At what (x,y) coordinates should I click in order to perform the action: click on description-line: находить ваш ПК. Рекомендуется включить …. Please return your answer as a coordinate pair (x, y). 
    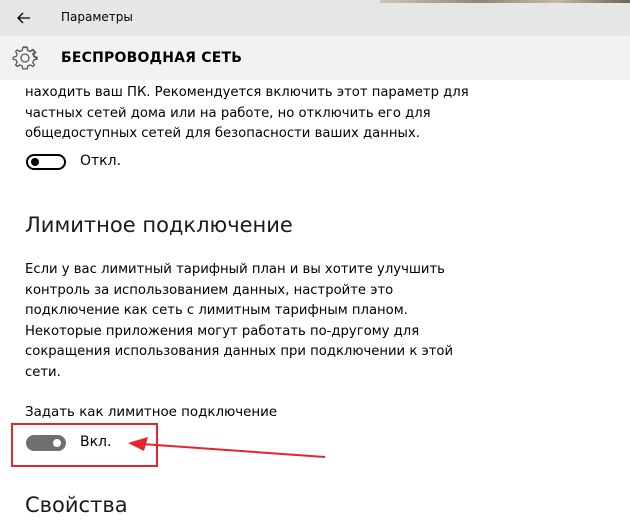
    Looking at the image, I should click on (247, 92).